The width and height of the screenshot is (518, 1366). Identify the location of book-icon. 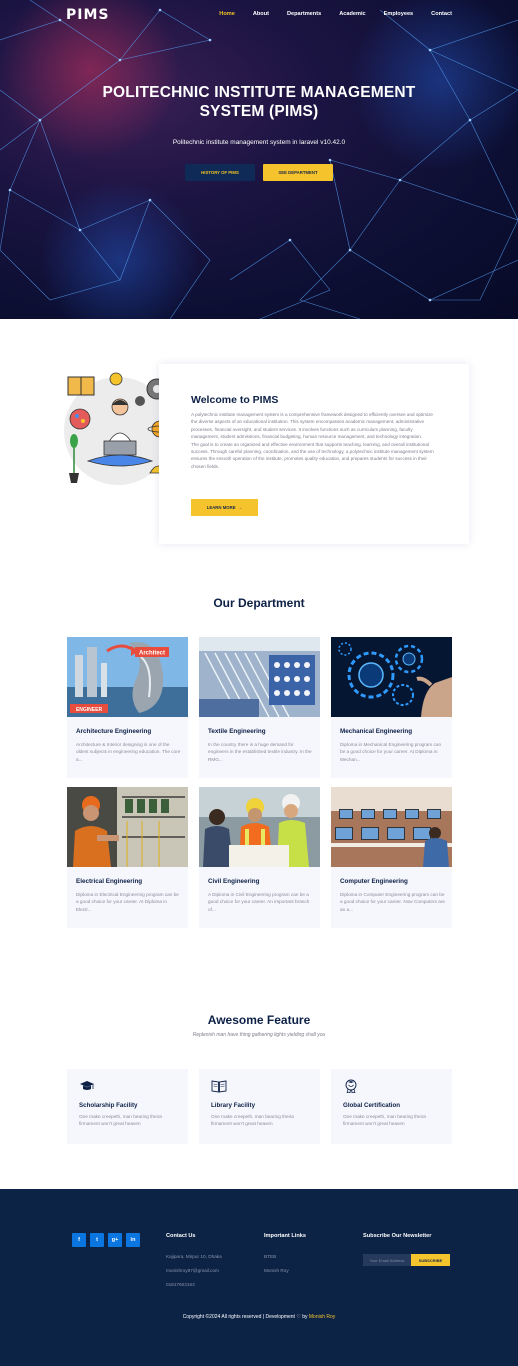
(219, 1086).